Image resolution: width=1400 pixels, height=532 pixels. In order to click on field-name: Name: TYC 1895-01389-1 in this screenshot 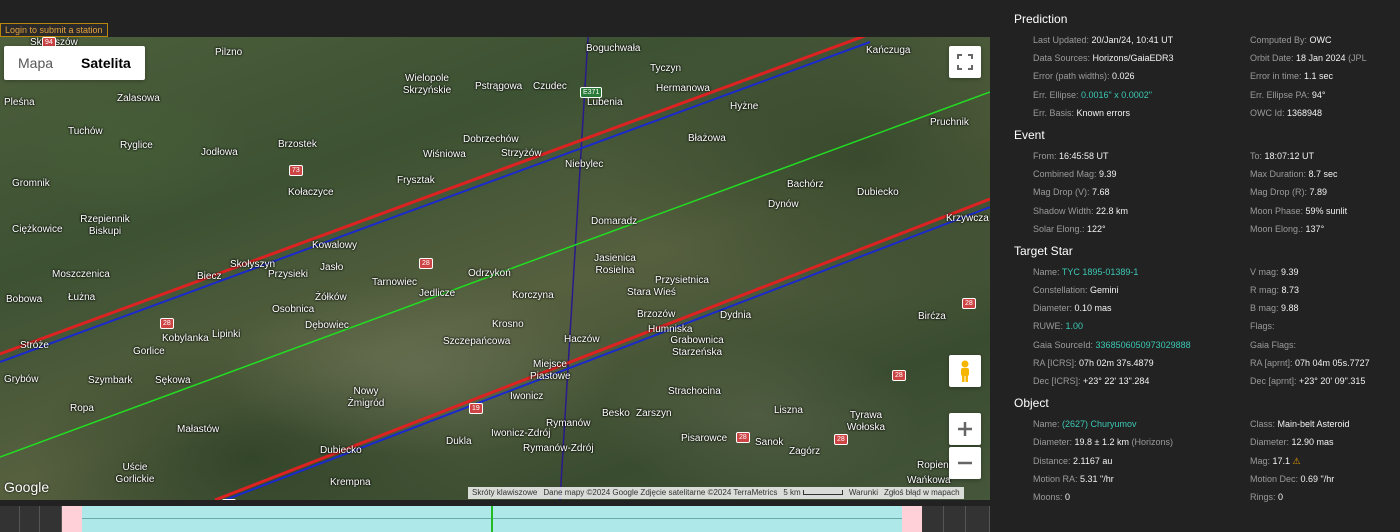, I will do `click(1127, 272)`.